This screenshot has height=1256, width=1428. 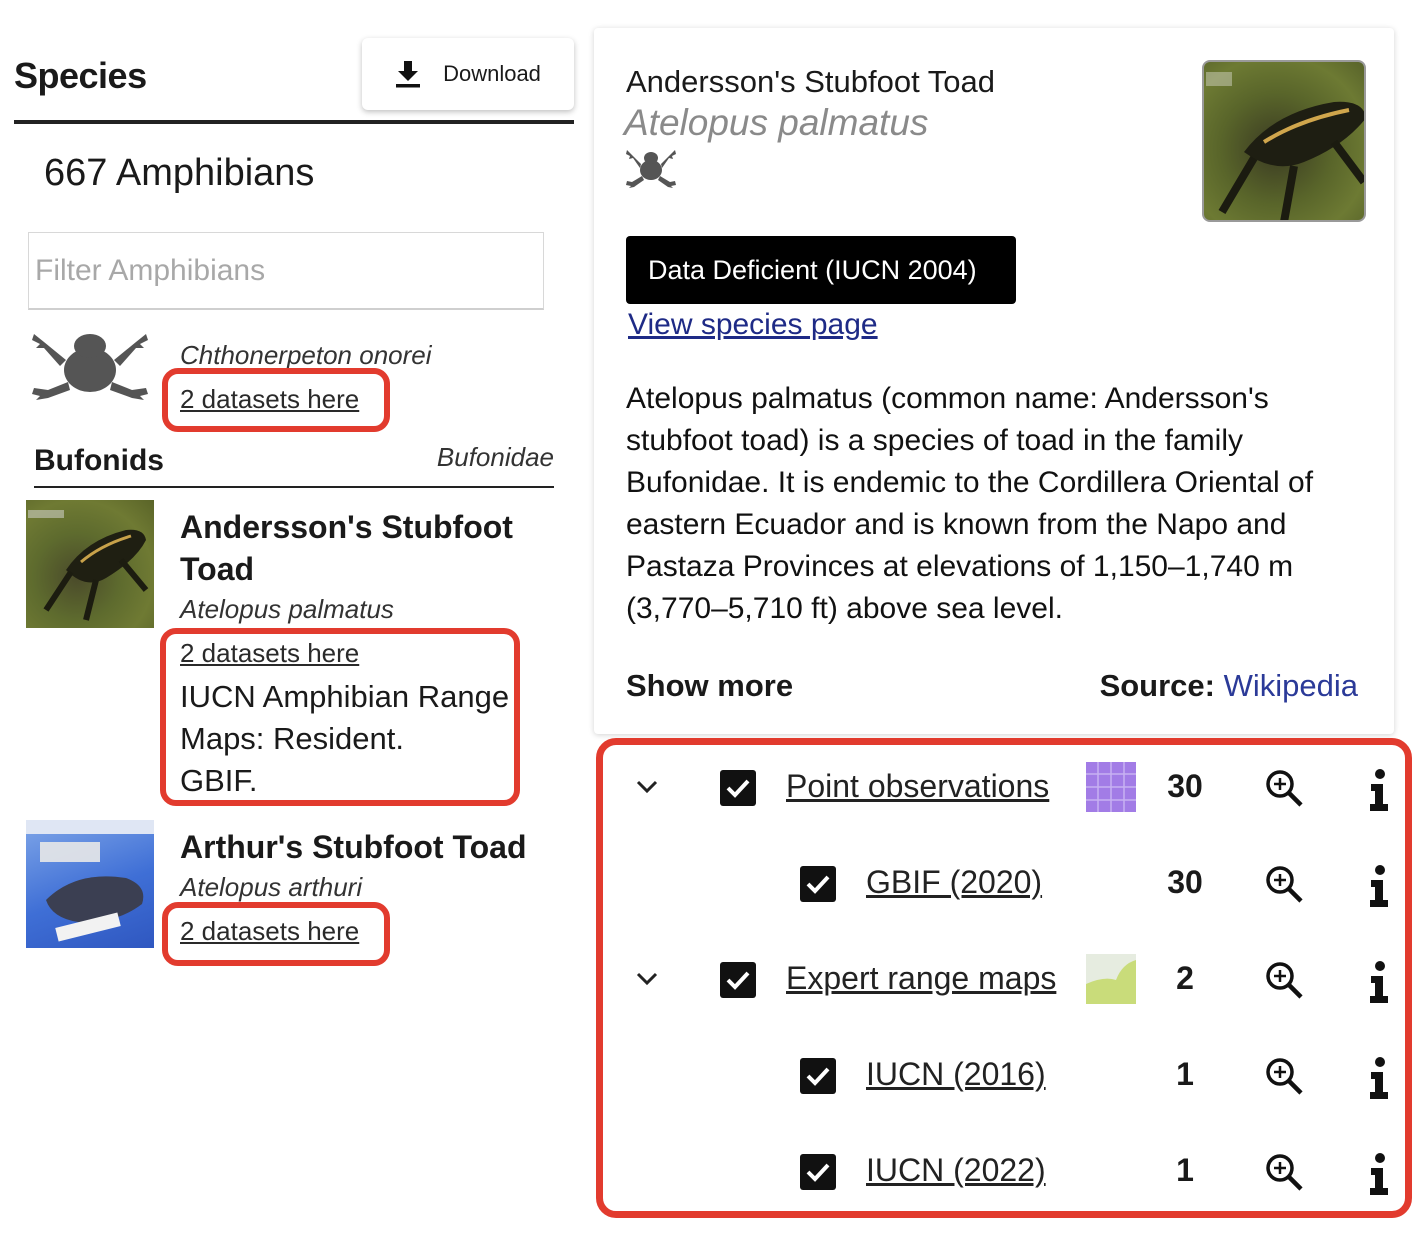 I want to click on common-name-line: Andersson's Stubfoot, so click(x=346, y=527).